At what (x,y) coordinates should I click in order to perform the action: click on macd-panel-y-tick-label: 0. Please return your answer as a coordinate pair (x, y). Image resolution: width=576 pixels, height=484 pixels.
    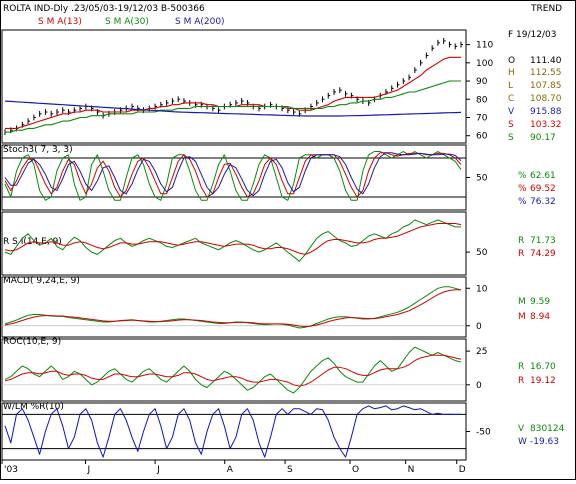
    Looking at the image, I should click on (479, 327).